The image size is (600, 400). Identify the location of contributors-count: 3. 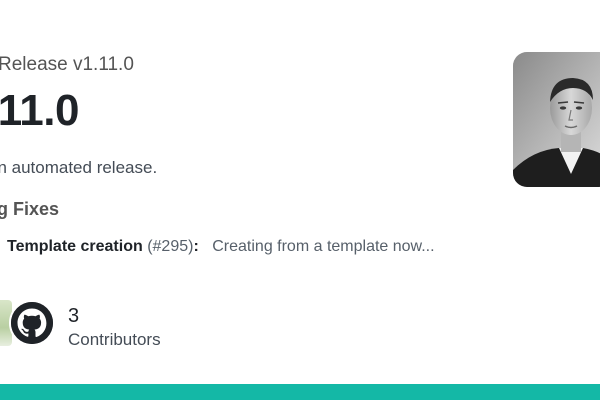
(74, 316).